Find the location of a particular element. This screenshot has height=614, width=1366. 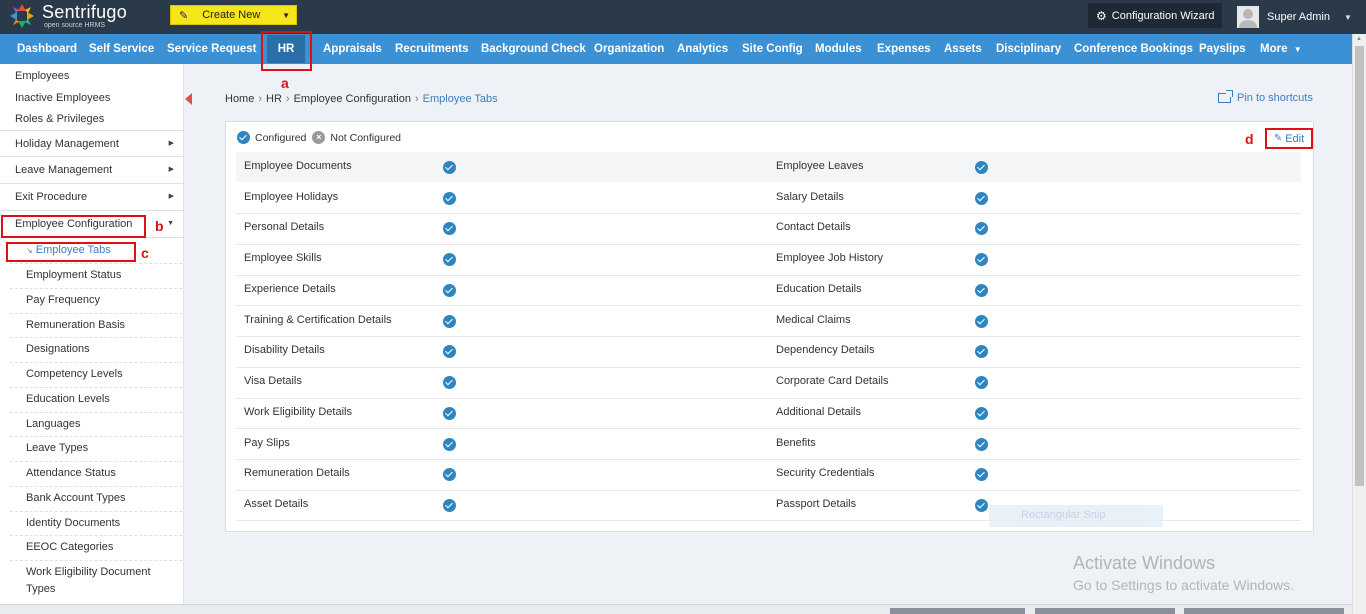

annotation-box-c is located at coordinates (71, 252).